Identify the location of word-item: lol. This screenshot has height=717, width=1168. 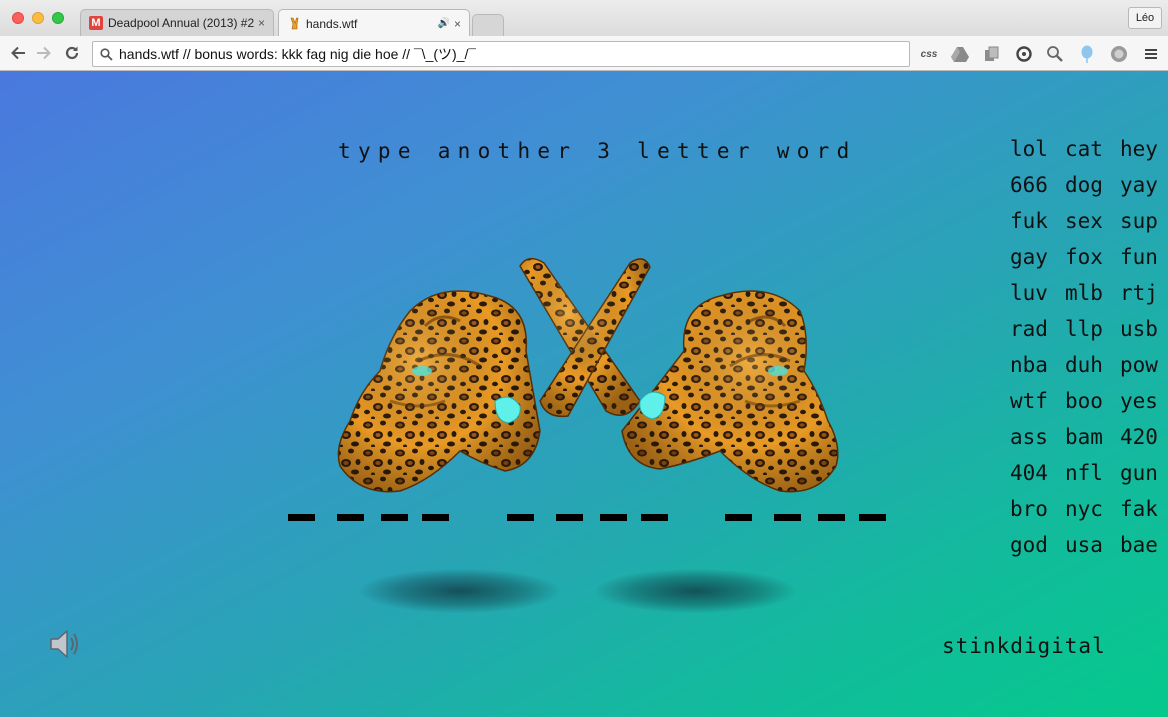
(1037, 149).